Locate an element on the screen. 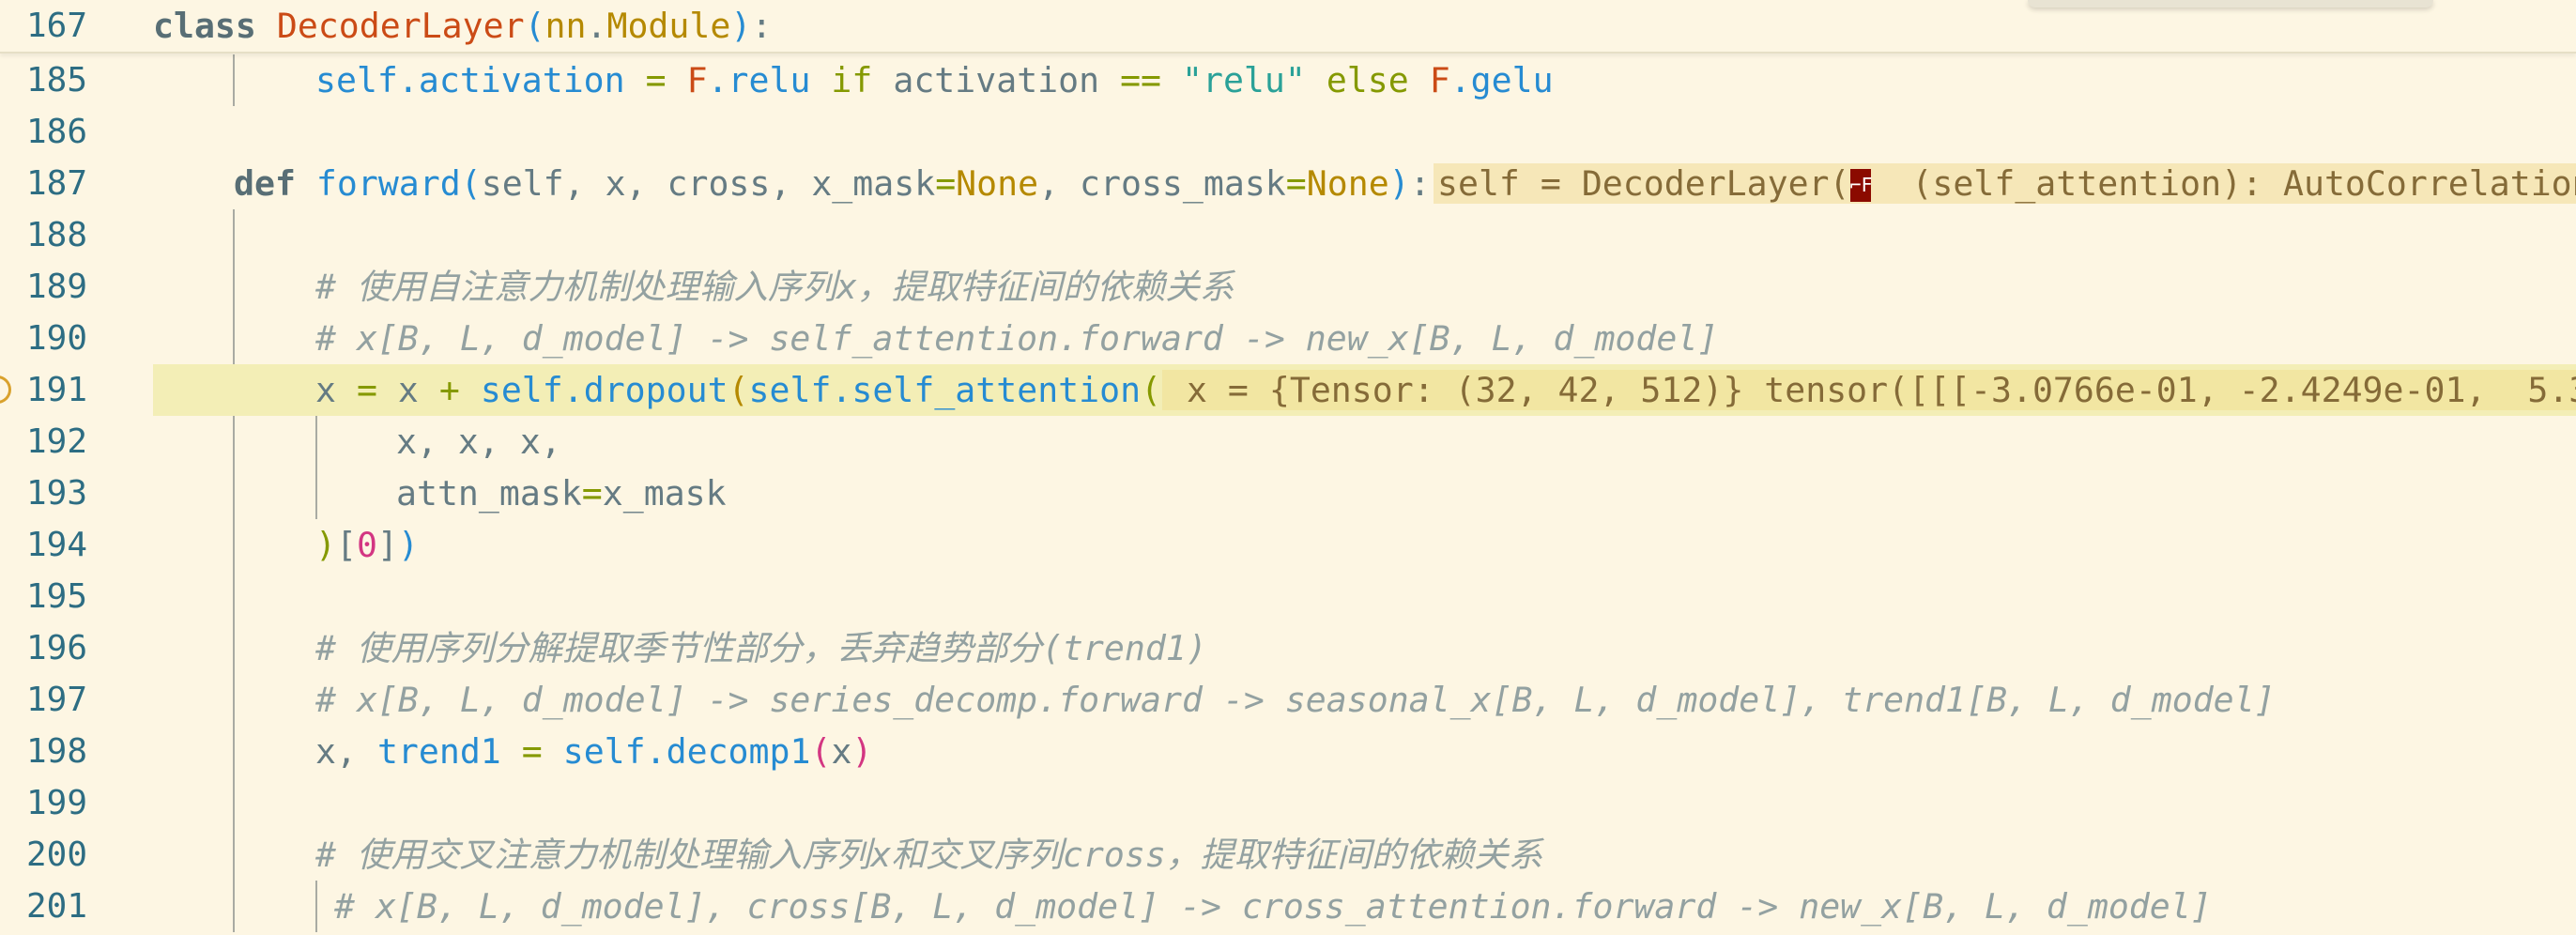 Image resolution: width=2576 pixels, height=935 pixels. attribute: .gelu is located at coordinates (1501, 80).